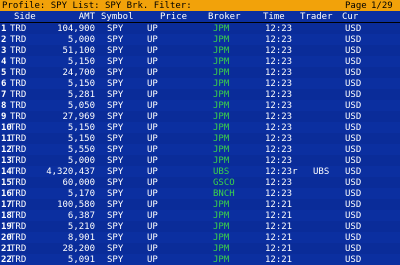 The image size is (400, 265). Describe the element at coordinates (81, 227) in the screenshot. I see `cell-amt: 5,210` at that location.